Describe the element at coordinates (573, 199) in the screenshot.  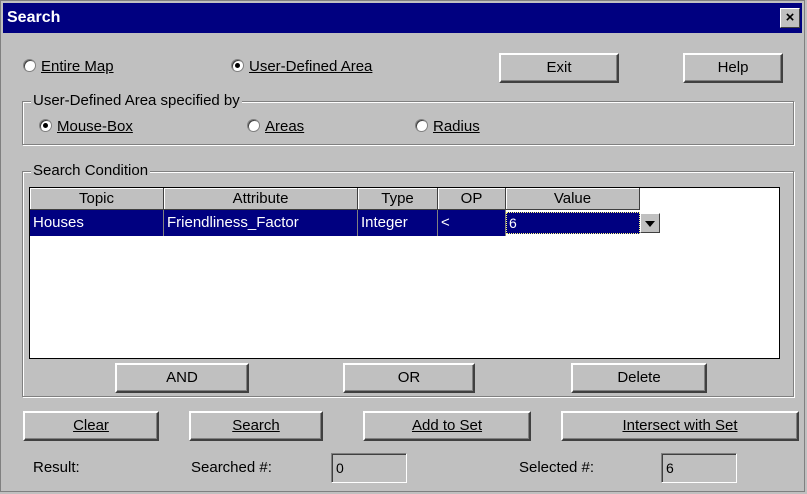
I see `column-header-value: Value` at that location.